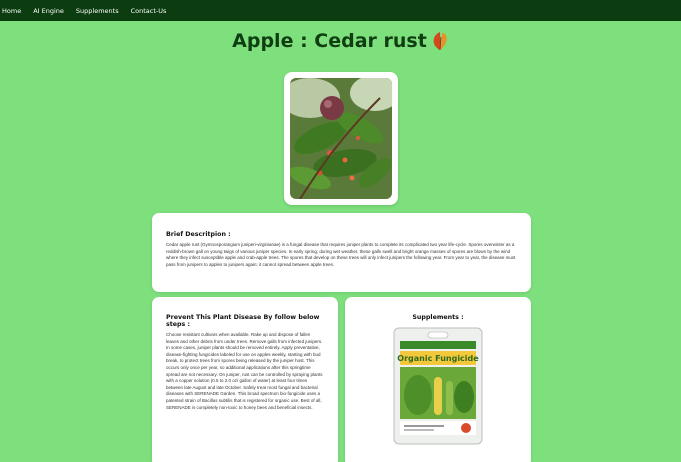 This screenshot has height=462, width=681. I want to click on nav-home-link: Home, so click(11, 11).